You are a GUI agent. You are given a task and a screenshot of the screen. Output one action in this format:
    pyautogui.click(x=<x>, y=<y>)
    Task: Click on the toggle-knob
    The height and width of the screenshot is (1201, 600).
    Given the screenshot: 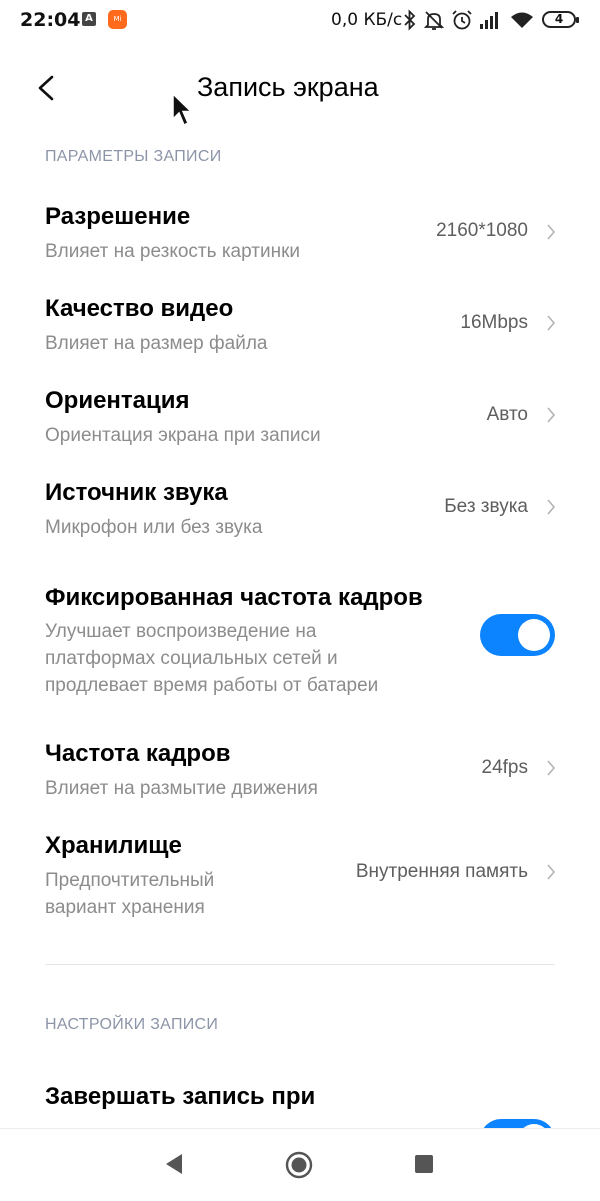 What is the action you would take?
    pyautogui.click(x=534, y=635)
    